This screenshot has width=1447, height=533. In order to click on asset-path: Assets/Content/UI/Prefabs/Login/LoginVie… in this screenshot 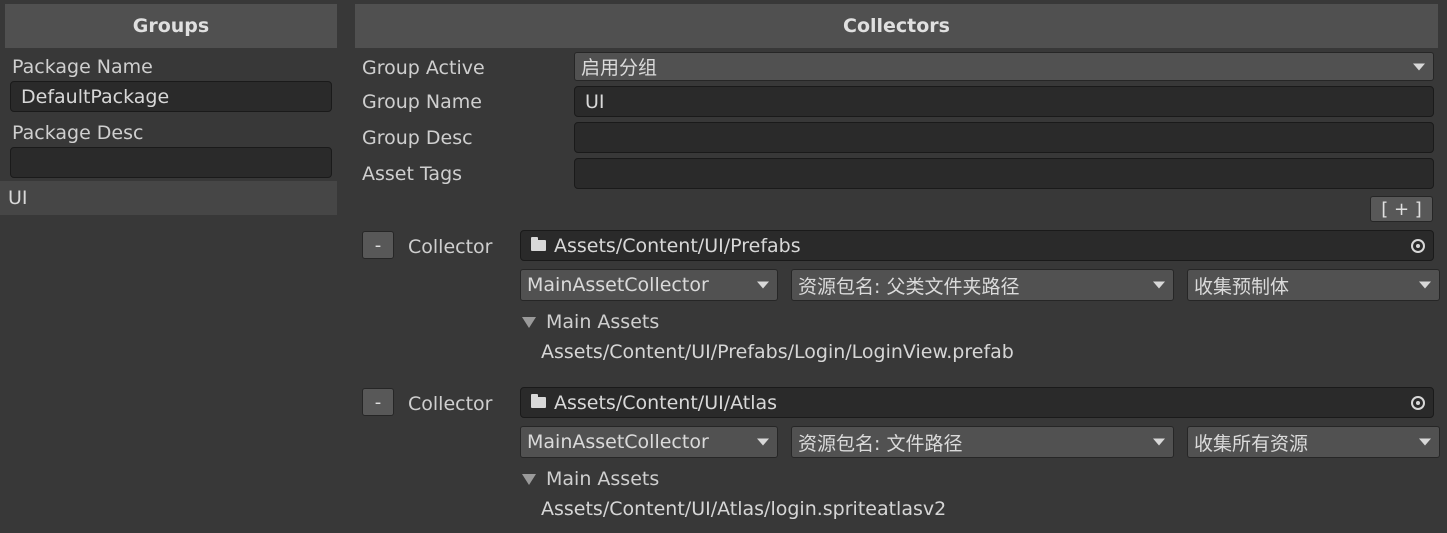, I will do `click(777, 352)`.